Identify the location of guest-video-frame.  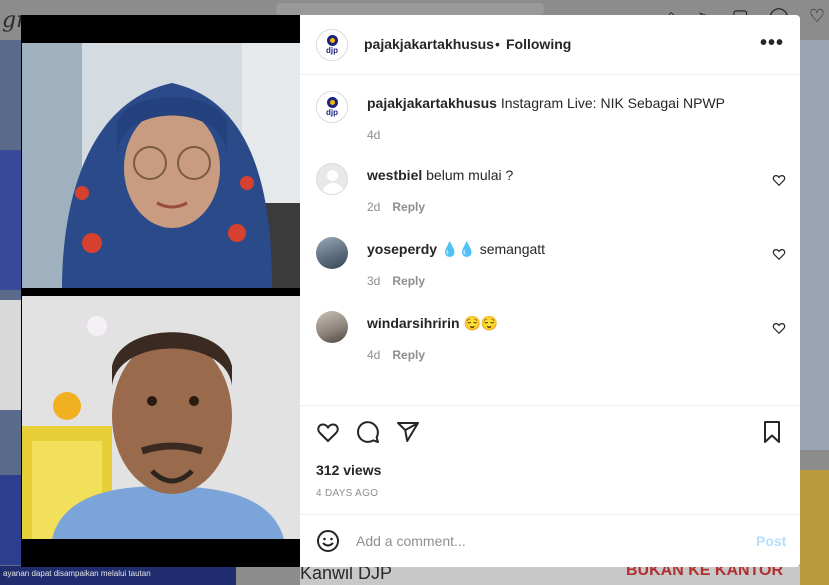
(161, 417).